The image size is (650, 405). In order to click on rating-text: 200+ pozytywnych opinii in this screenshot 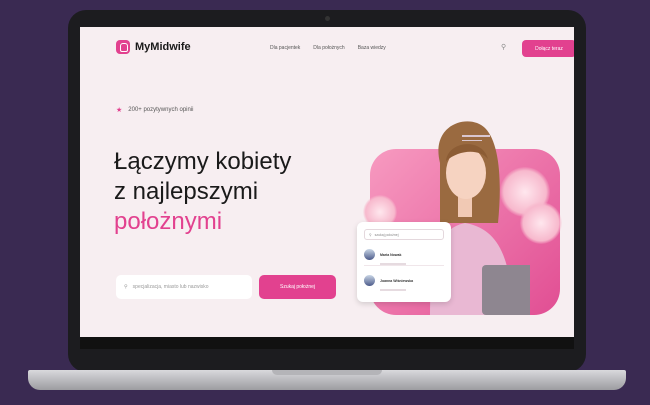, I will do `click(161, 110)`.